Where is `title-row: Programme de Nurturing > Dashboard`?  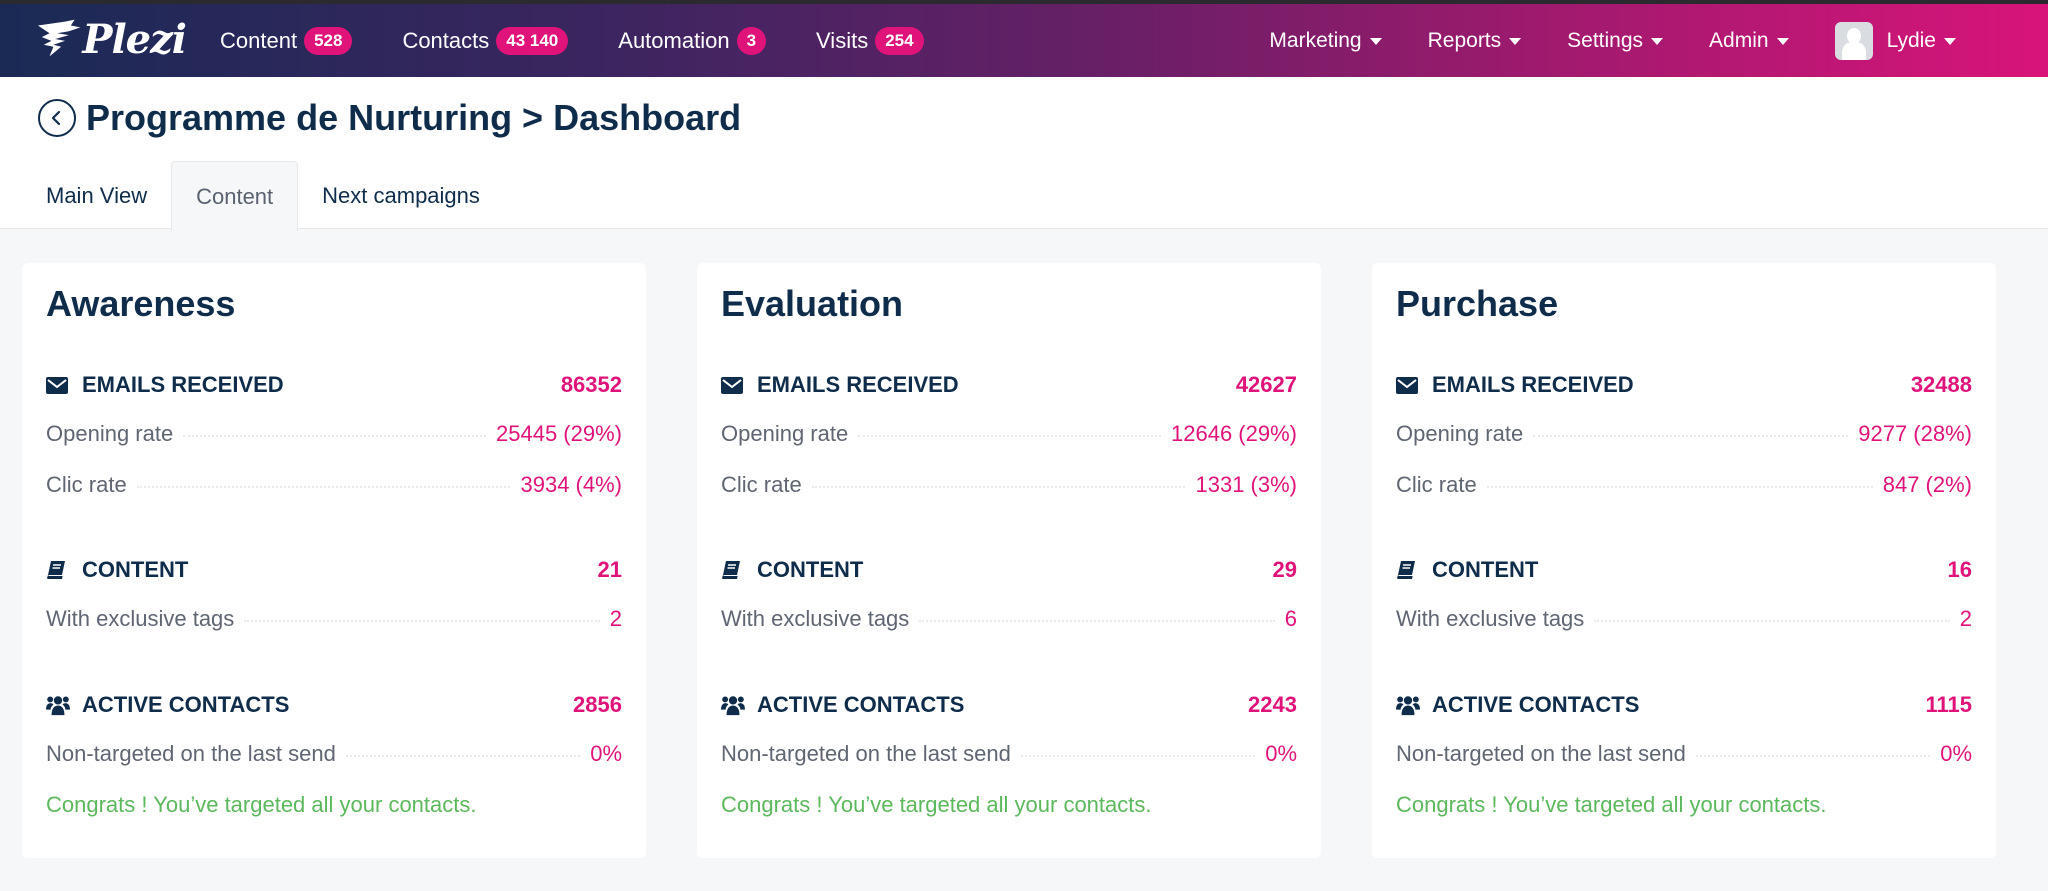 title-row: Programme de Nurturing > Dashboard is located at coordinates (389, 118).